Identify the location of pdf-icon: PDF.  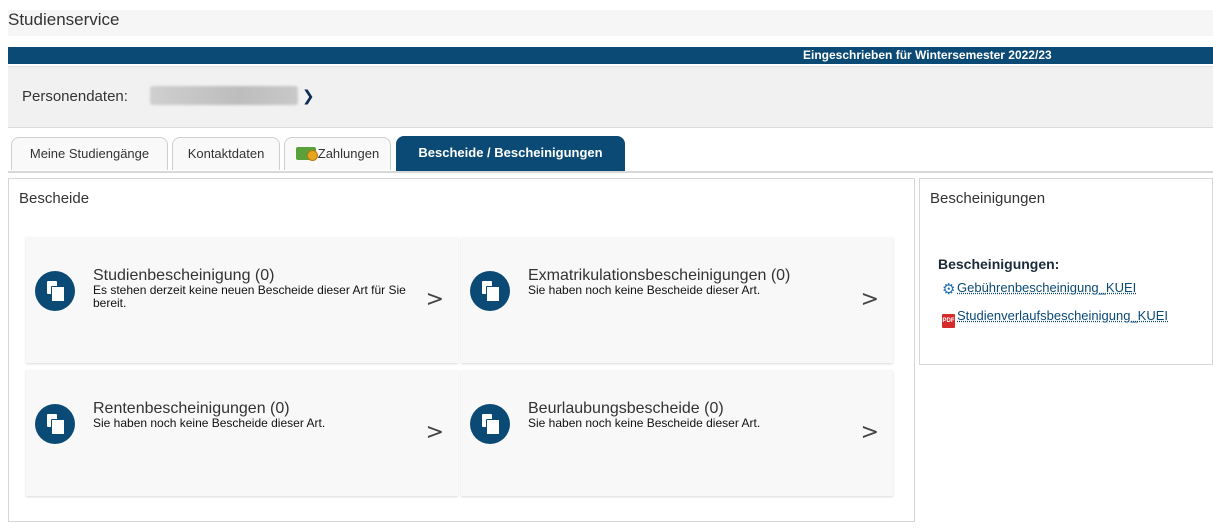
(948, 321).